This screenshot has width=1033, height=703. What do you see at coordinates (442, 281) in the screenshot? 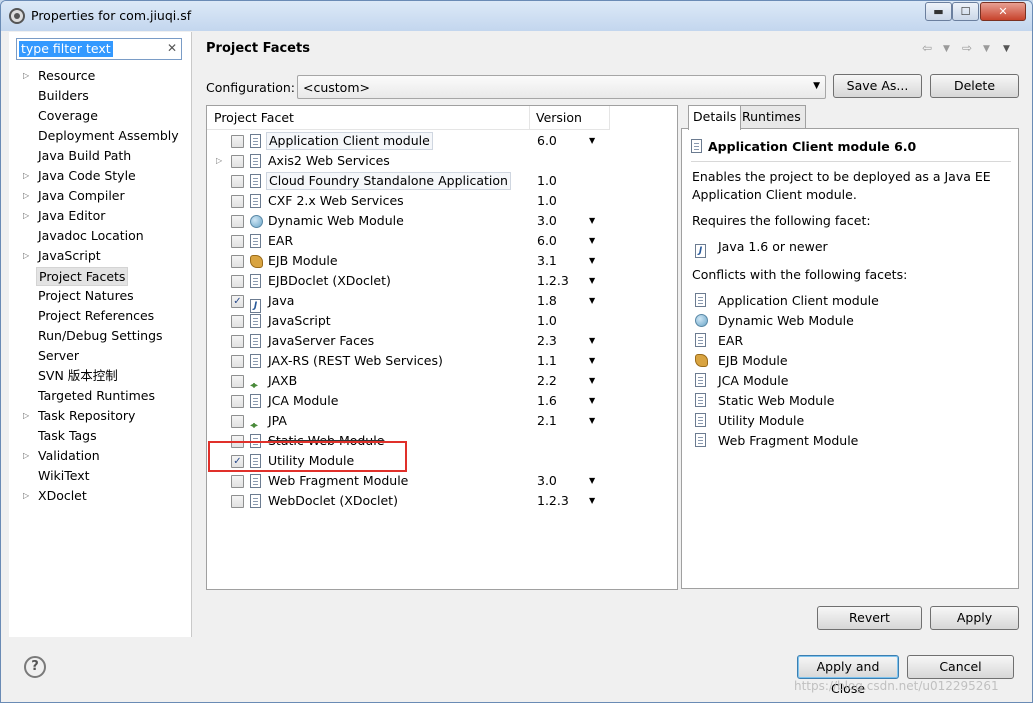
I see `facet-row: EJBDoclet (XDoclet) 1.2.3 ▼` at bounding box center [442, 281].